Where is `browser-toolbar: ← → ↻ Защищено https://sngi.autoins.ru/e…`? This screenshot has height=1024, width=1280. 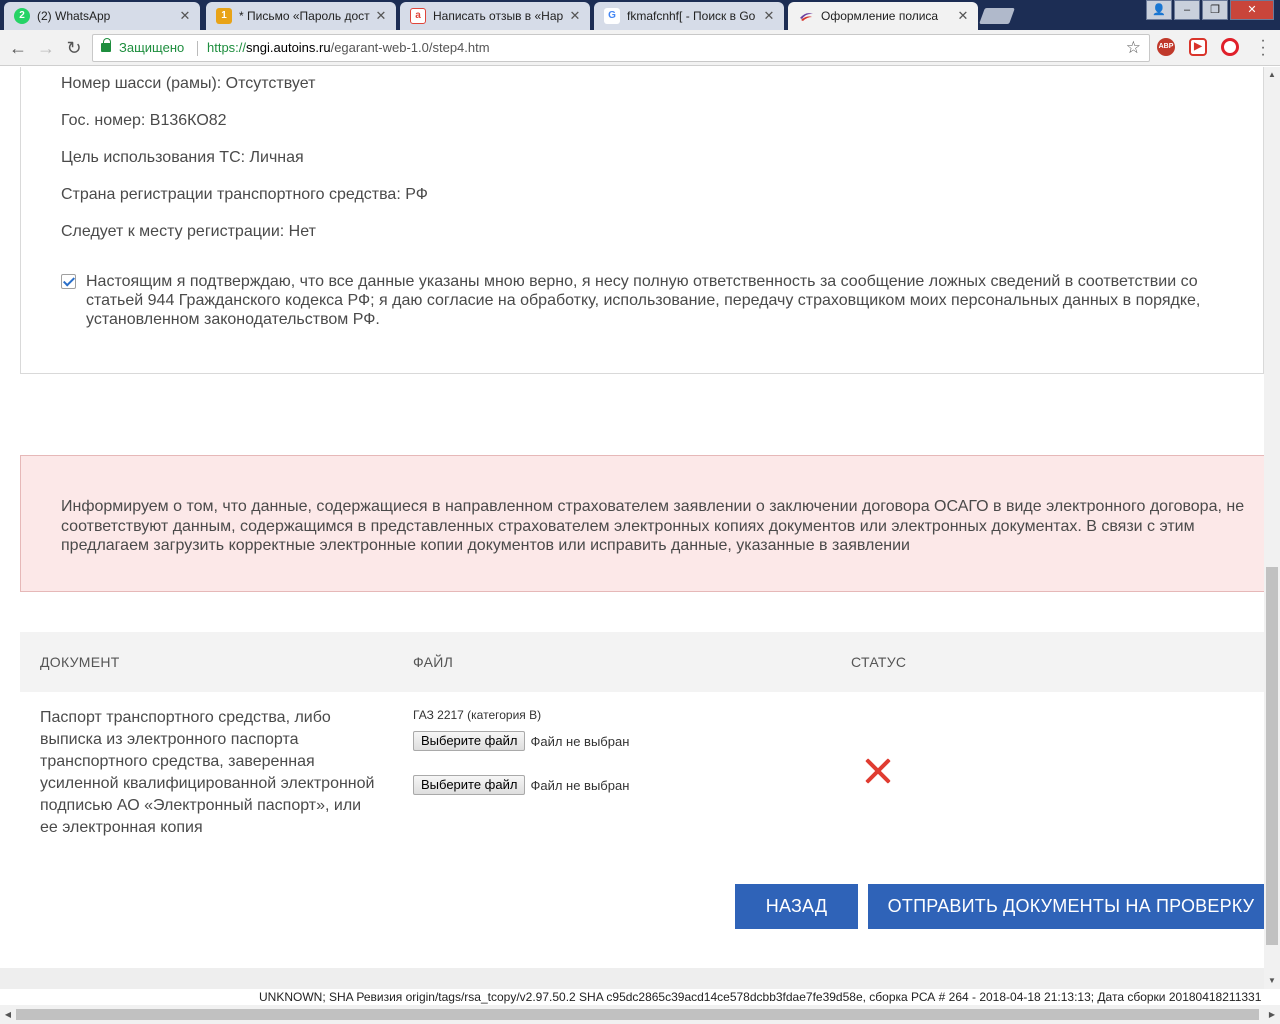
browser-toolbar: ← → ↻ Защищено https://sngi.autoins.ru/e… is located at coordinates (640, 48).